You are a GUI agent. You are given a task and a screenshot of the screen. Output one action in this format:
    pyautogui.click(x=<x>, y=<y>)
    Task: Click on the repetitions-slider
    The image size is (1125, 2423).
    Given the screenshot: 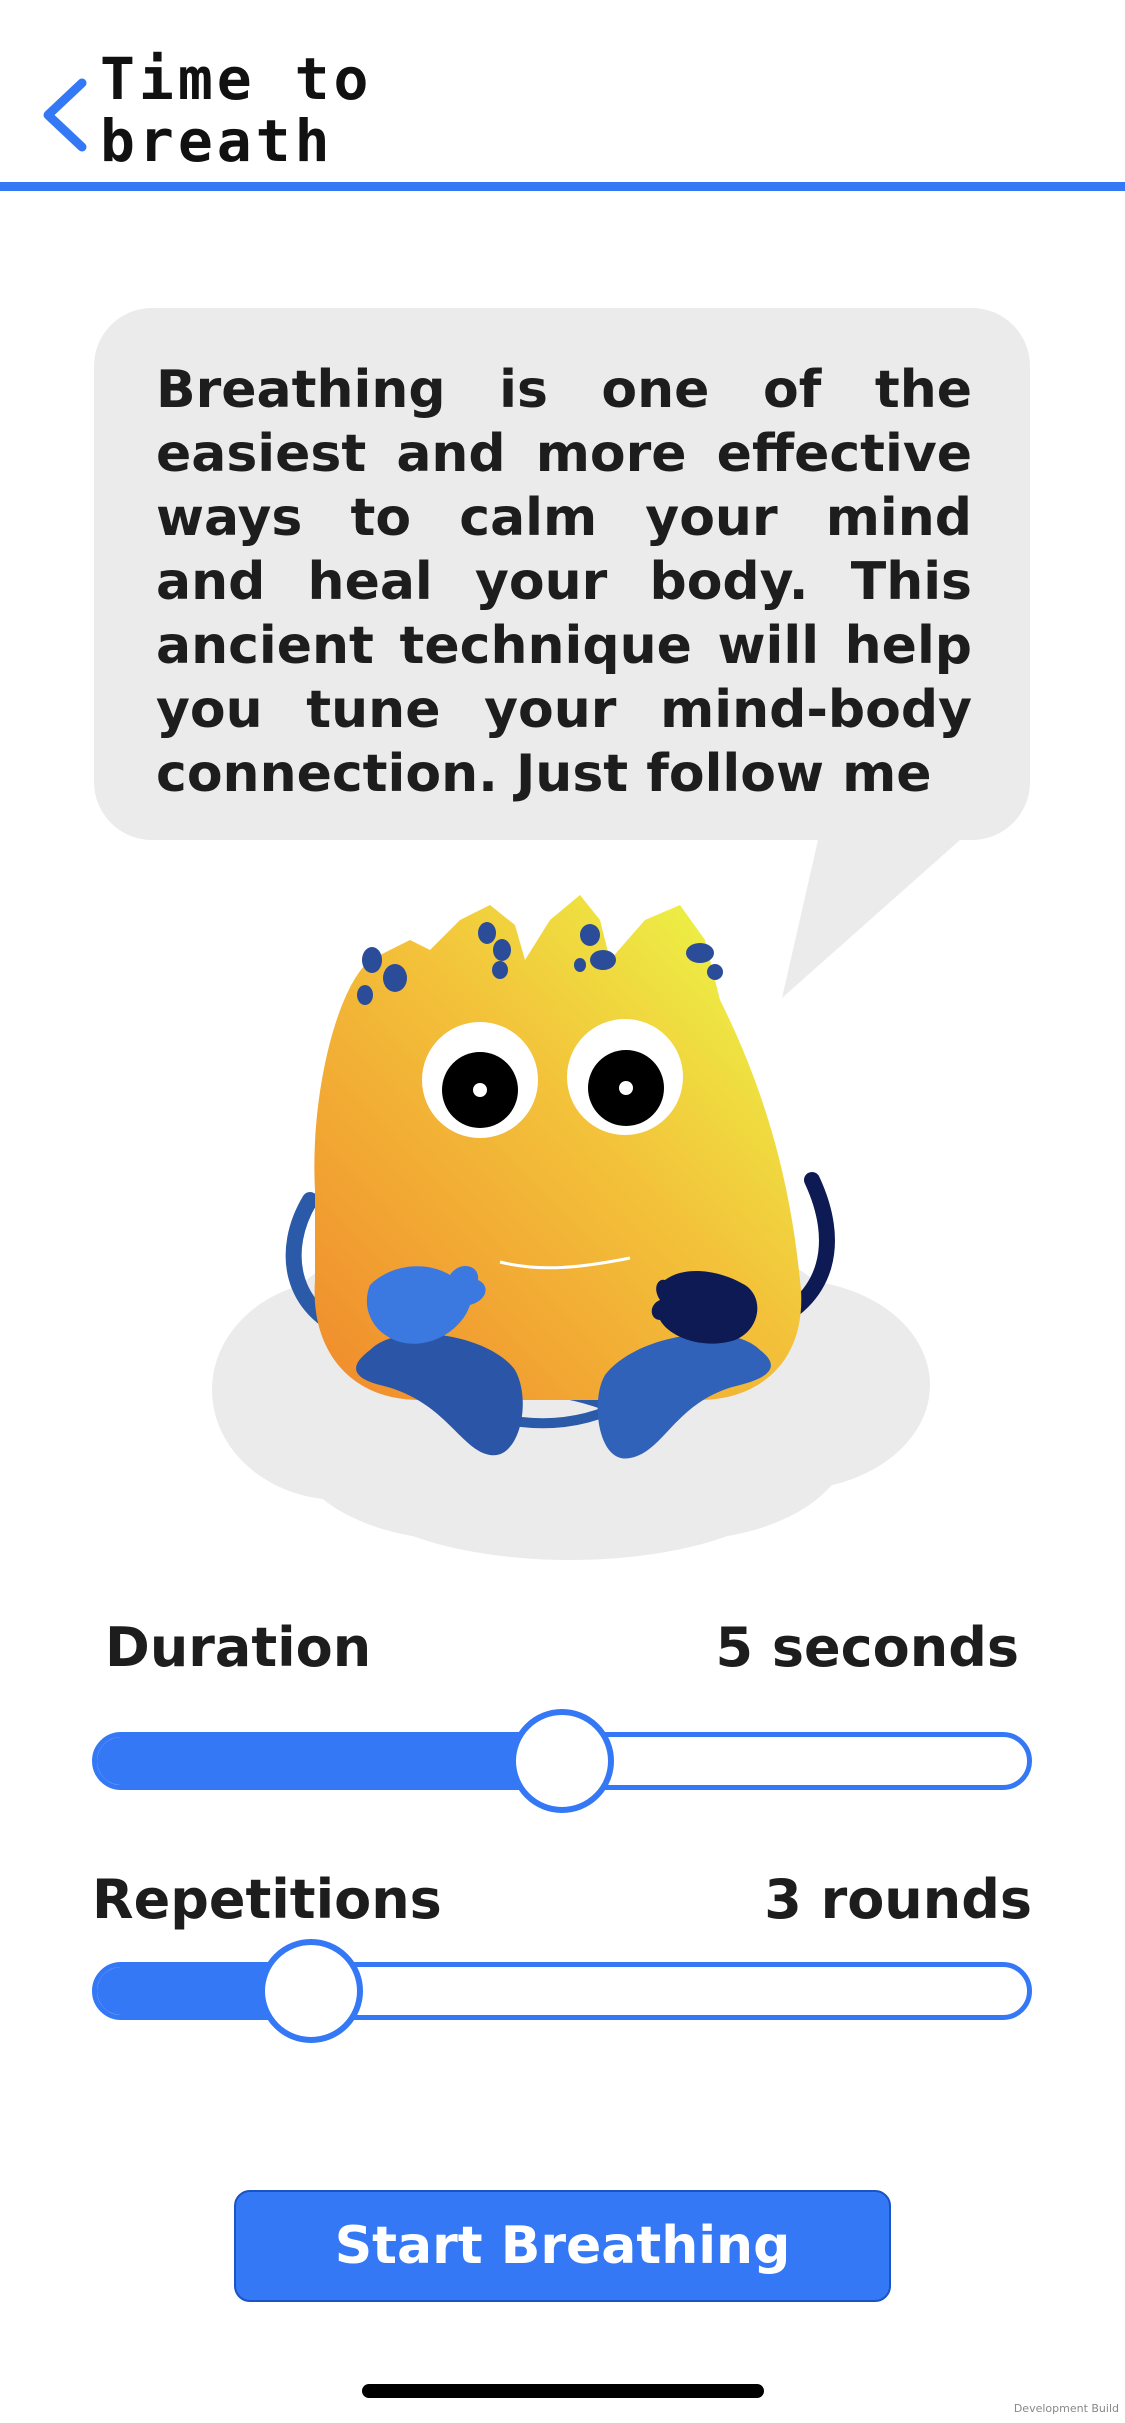 What is the action you would take?
    pyautogui.click(x=562, y=1991)
    